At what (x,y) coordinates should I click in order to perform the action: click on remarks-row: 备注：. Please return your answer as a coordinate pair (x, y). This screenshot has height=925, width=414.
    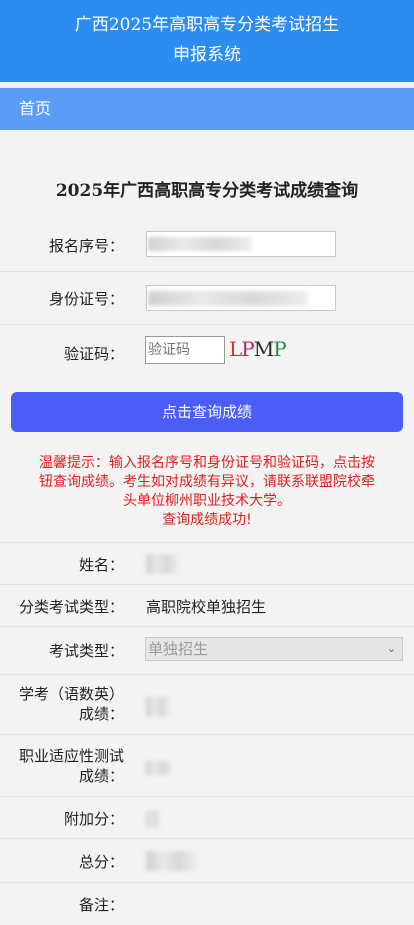
    Looking at the image, I should click on (207, 903).